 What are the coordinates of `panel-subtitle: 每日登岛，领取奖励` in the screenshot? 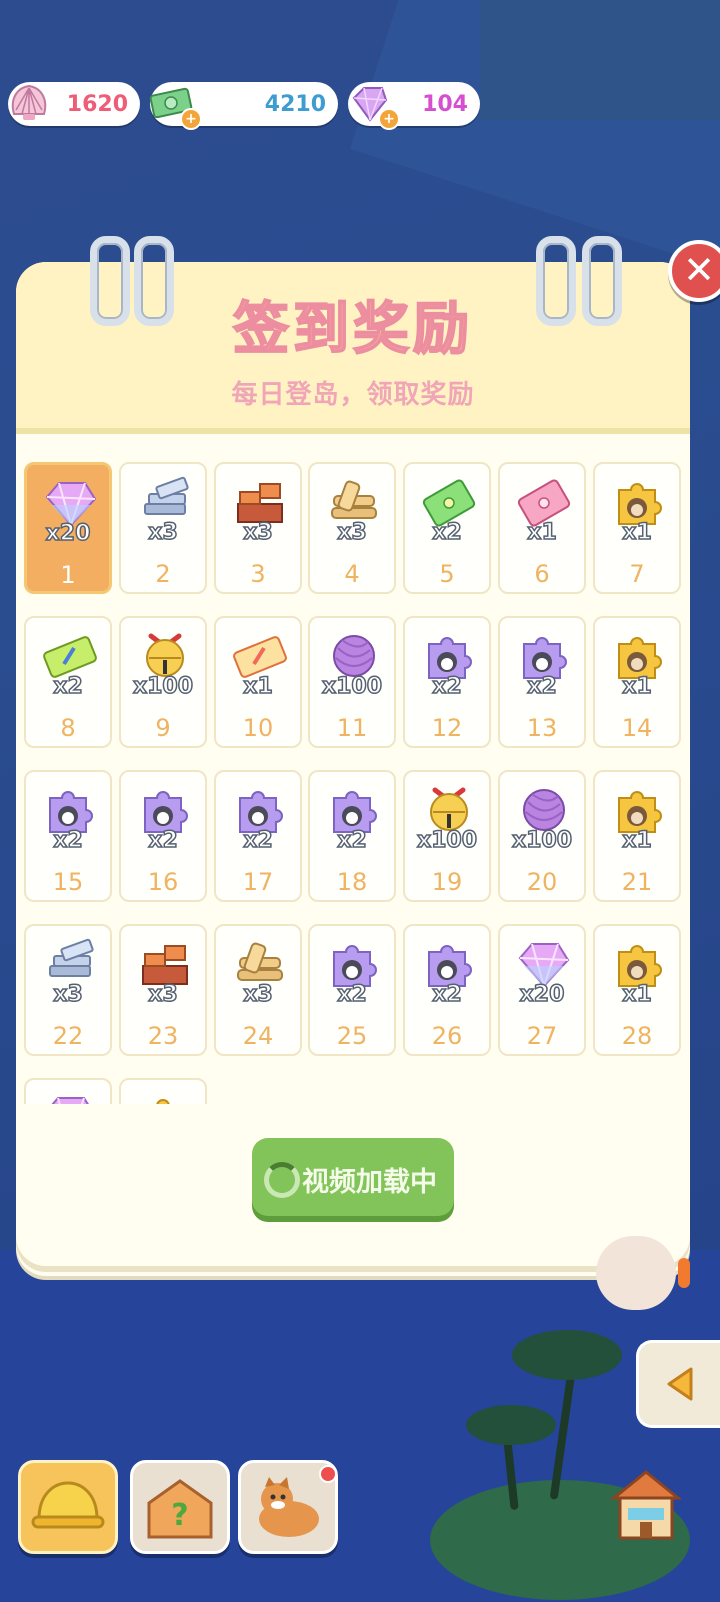 It's located at (353, 395).